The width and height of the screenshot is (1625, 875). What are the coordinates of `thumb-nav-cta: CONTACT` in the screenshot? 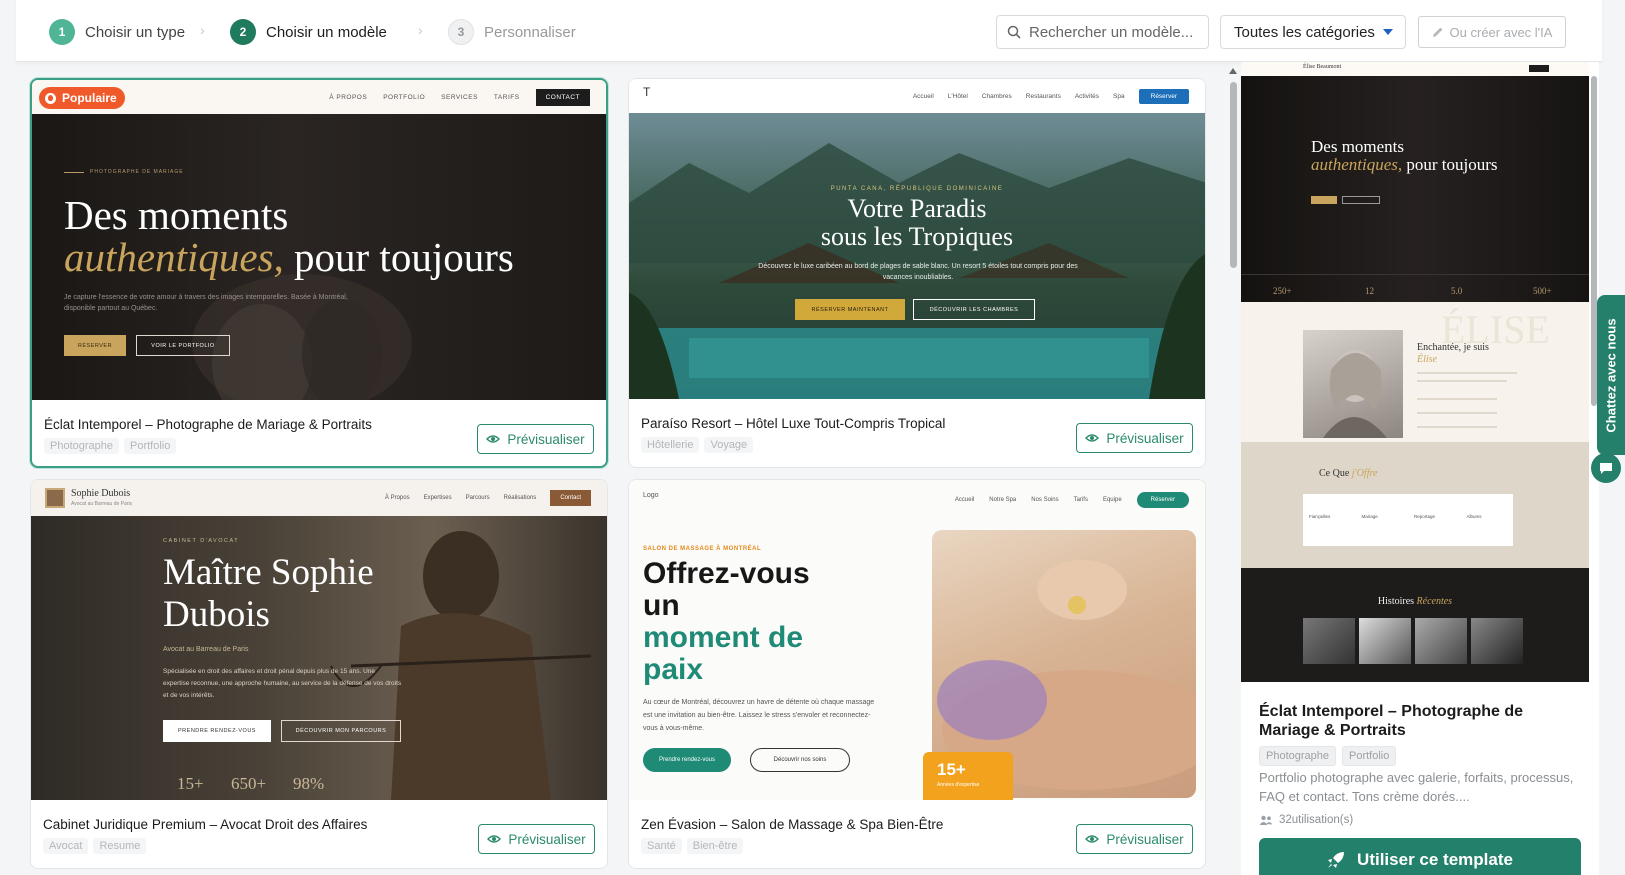 It's located at (562, 97).